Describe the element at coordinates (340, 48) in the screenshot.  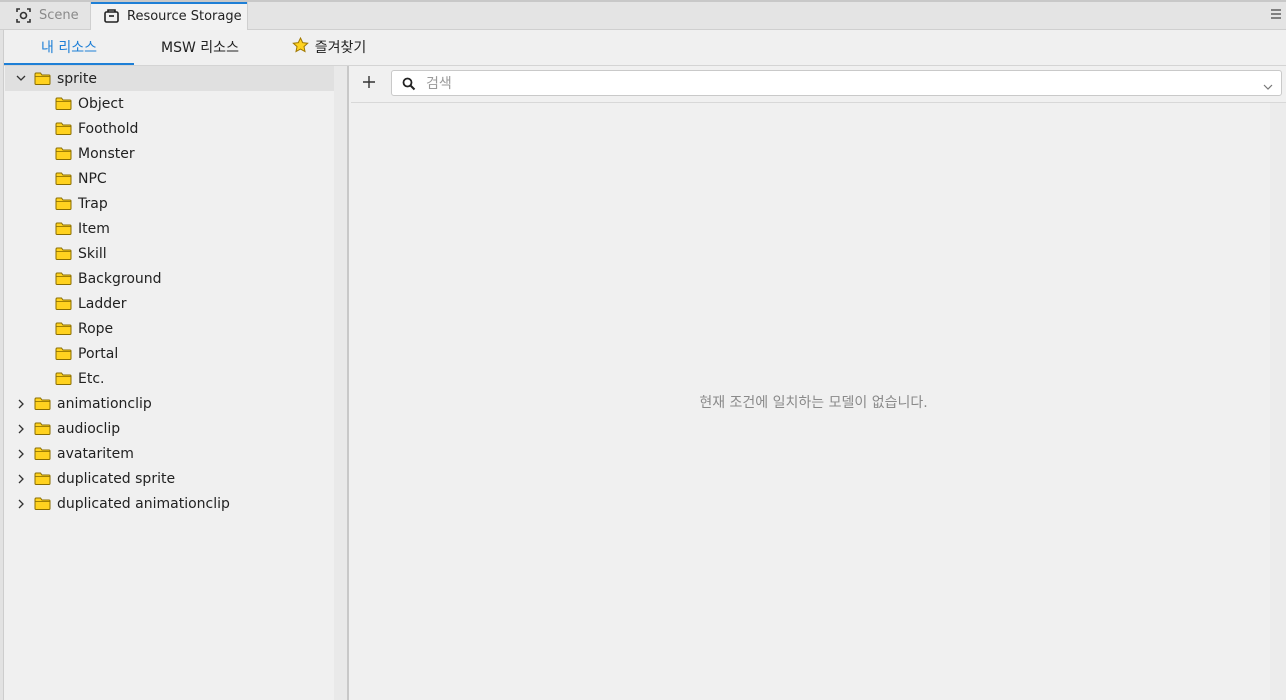
I see `subtab-label: 즐겨찾기` at that location.